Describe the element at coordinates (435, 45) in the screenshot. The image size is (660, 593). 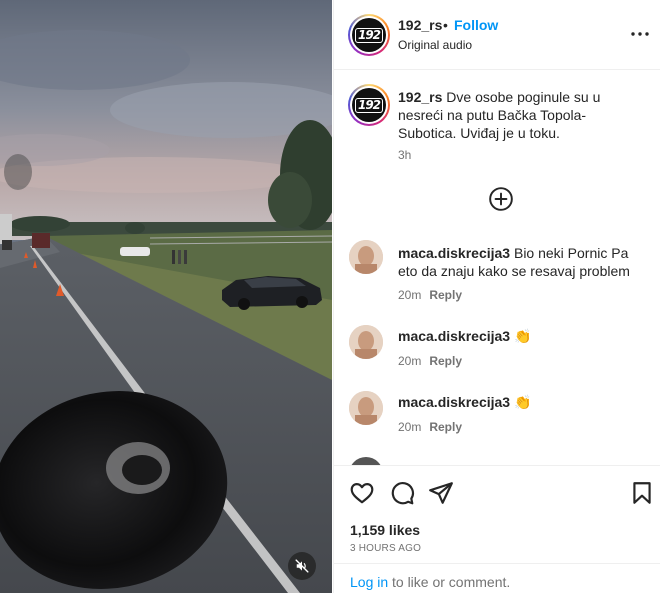
I see `audio-label-link: Original audio` at that location.